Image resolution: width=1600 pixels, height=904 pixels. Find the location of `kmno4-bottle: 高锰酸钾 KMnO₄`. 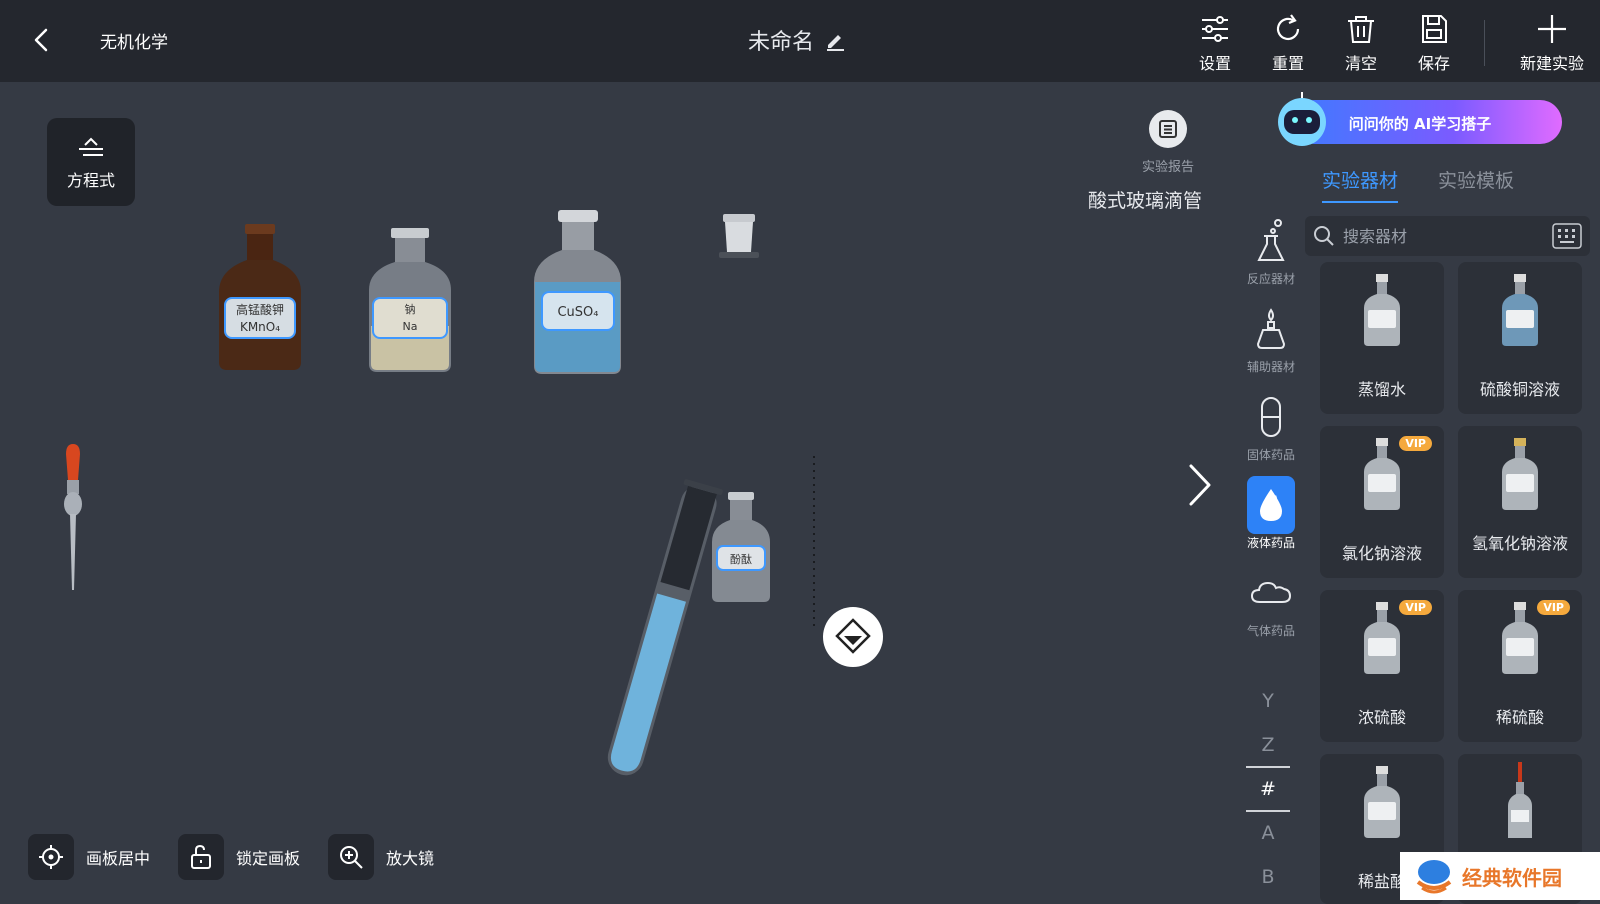

kmno4-bottle: 高锰酸钾 KMnO₄ is located at coordinates (260, 298).